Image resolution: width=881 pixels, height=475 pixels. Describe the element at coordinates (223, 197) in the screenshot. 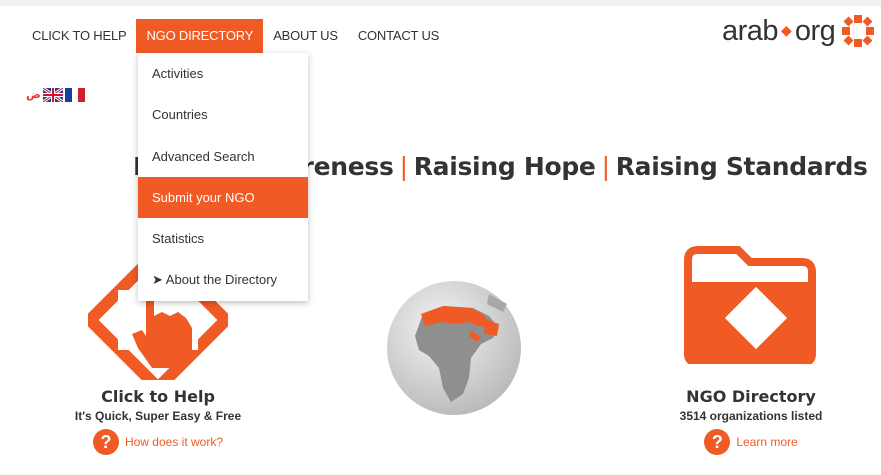

I see `menu-item-submit-ngo: Submit your NGO` at that location.